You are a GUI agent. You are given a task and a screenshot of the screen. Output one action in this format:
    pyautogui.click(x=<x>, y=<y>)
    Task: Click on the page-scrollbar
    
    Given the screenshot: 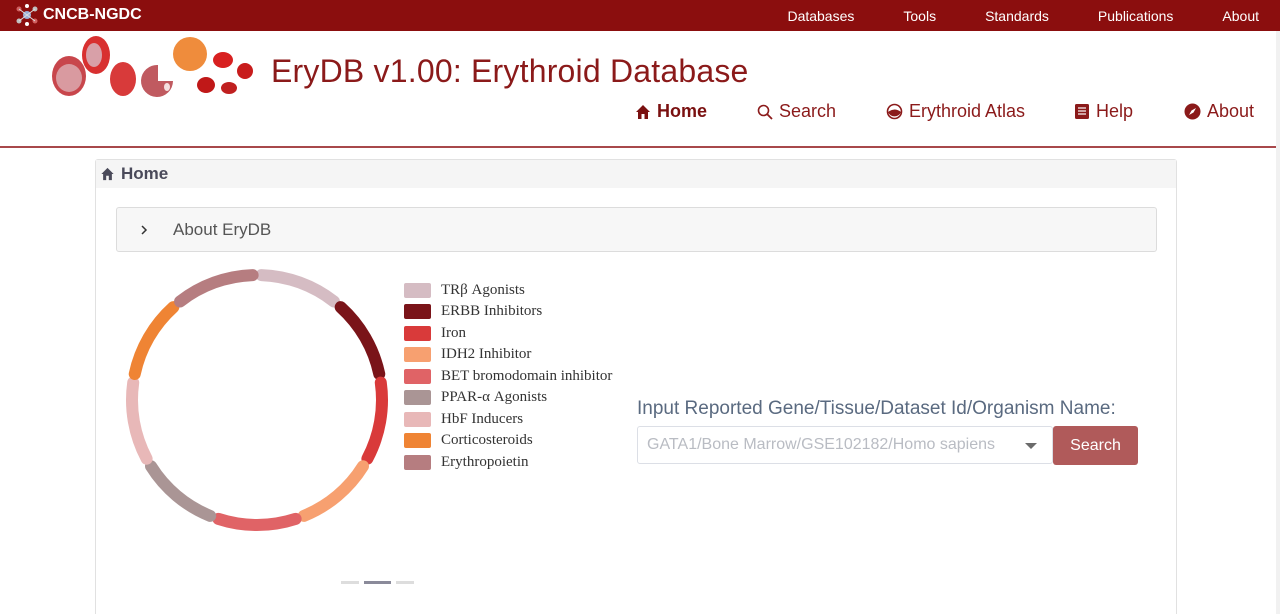 What is the action you would take?
    pyautogui.click(x=1278, y=322)
    